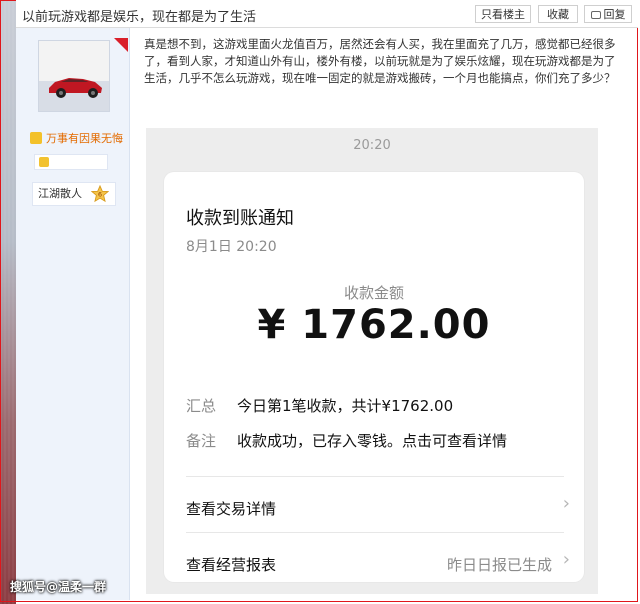 Image resolution: width=640 pixels, height=604 pixels. Describe the element at coordinates (374, 325) in the screenshot. I see `amount-value: ¥ 1762.00` at that location.